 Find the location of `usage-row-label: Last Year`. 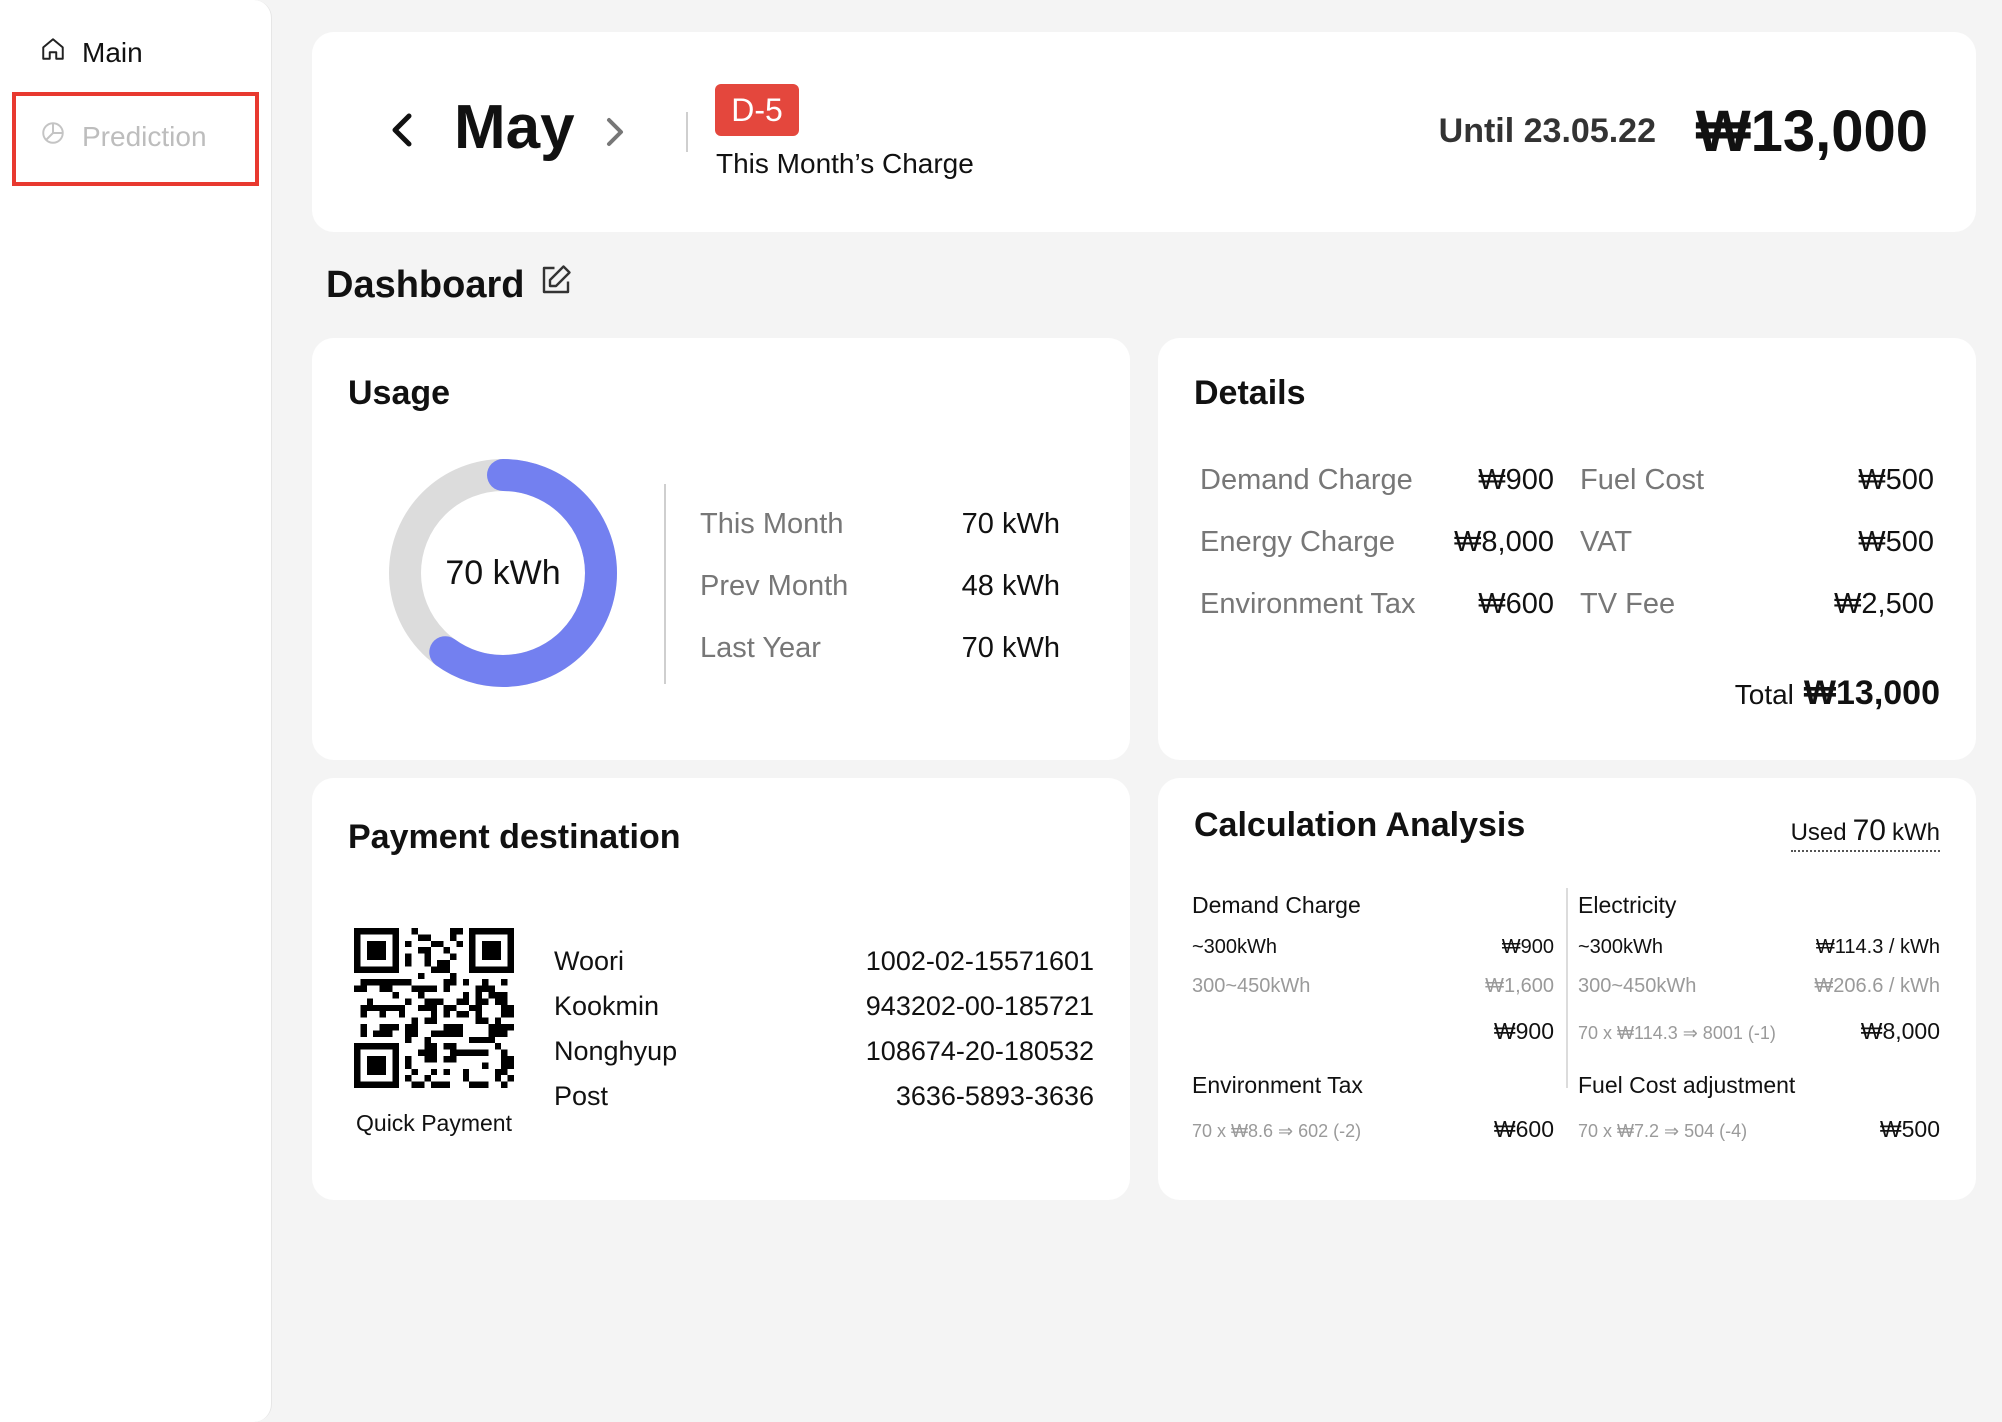

usage-row-label: Last Year is located at coordinates (760, 648).